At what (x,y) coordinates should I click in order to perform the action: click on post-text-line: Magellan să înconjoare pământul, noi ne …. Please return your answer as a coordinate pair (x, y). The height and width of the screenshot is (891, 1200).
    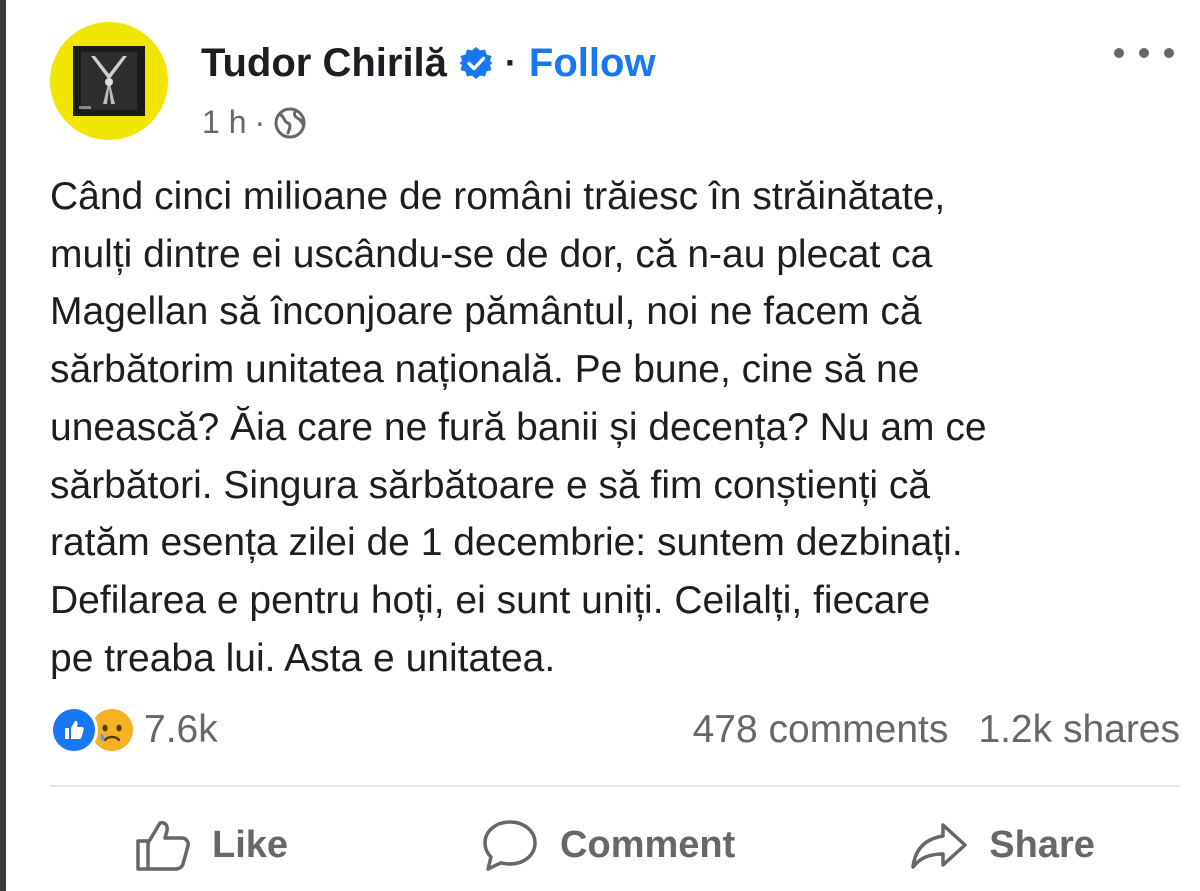
    Looking at the image, I should click on (486, 312).